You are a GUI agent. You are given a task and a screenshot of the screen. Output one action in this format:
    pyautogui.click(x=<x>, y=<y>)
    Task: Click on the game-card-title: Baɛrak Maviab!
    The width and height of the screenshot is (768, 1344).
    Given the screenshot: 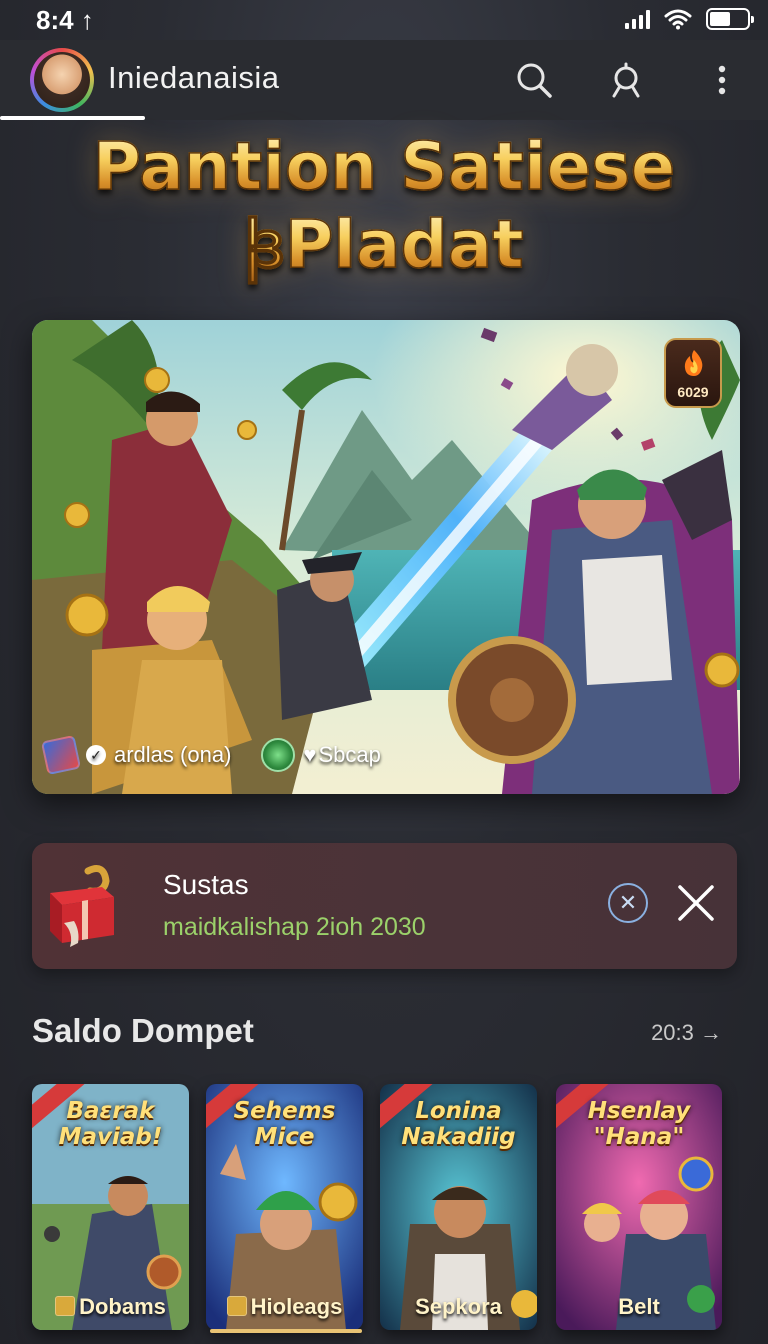 What is the action you would take?
    pyautogui.click(x=110, y=1124)
    